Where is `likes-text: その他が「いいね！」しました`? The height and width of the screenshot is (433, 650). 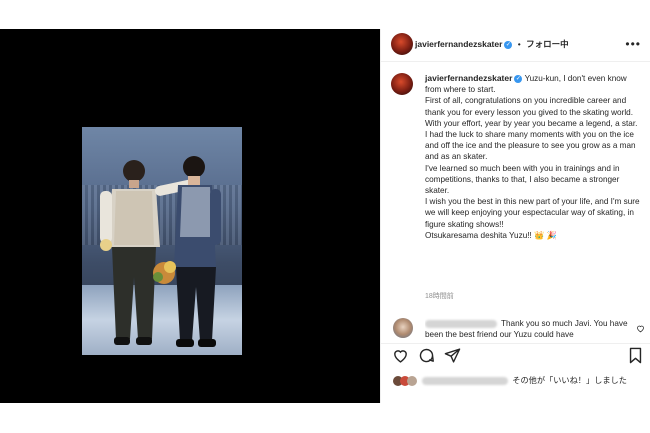 likes-text: その他が「いいね！」しました is located at coordinates (569, 380).